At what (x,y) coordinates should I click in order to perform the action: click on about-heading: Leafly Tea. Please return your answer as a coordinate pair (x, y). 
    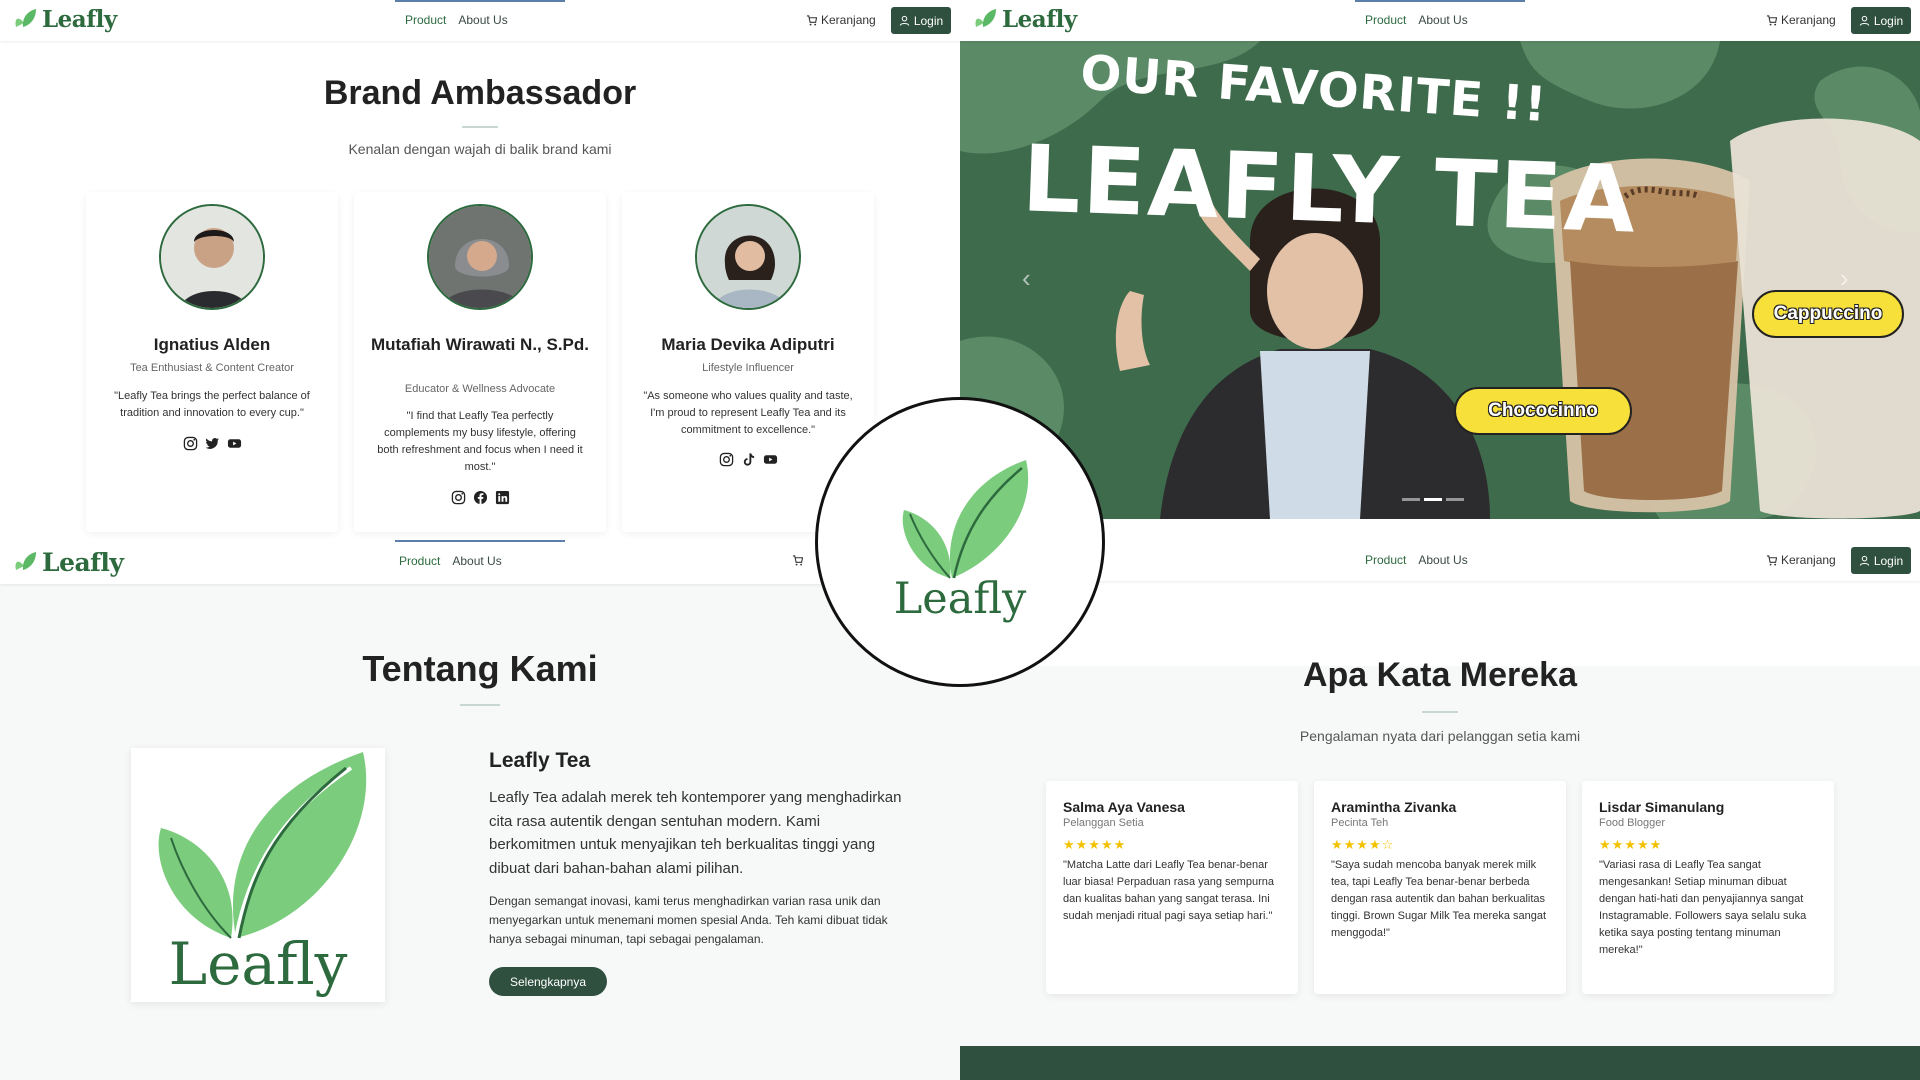
    Looking at the image, I should click on (540, 760).